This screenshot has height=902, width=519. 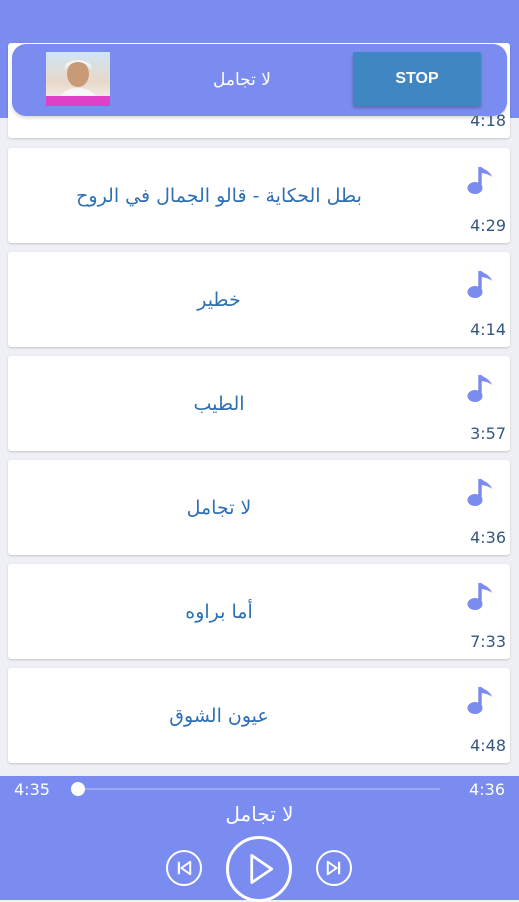 I want to click on song-title: عيون الشوق, so click(x=219, y=715).